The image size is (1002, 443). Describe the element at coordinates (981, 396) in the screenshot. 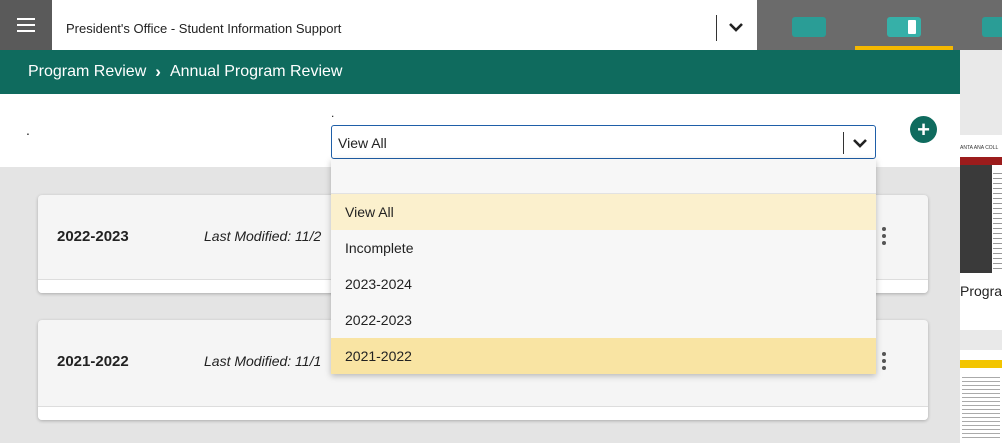

I see `preview-thumbnail` at that location.